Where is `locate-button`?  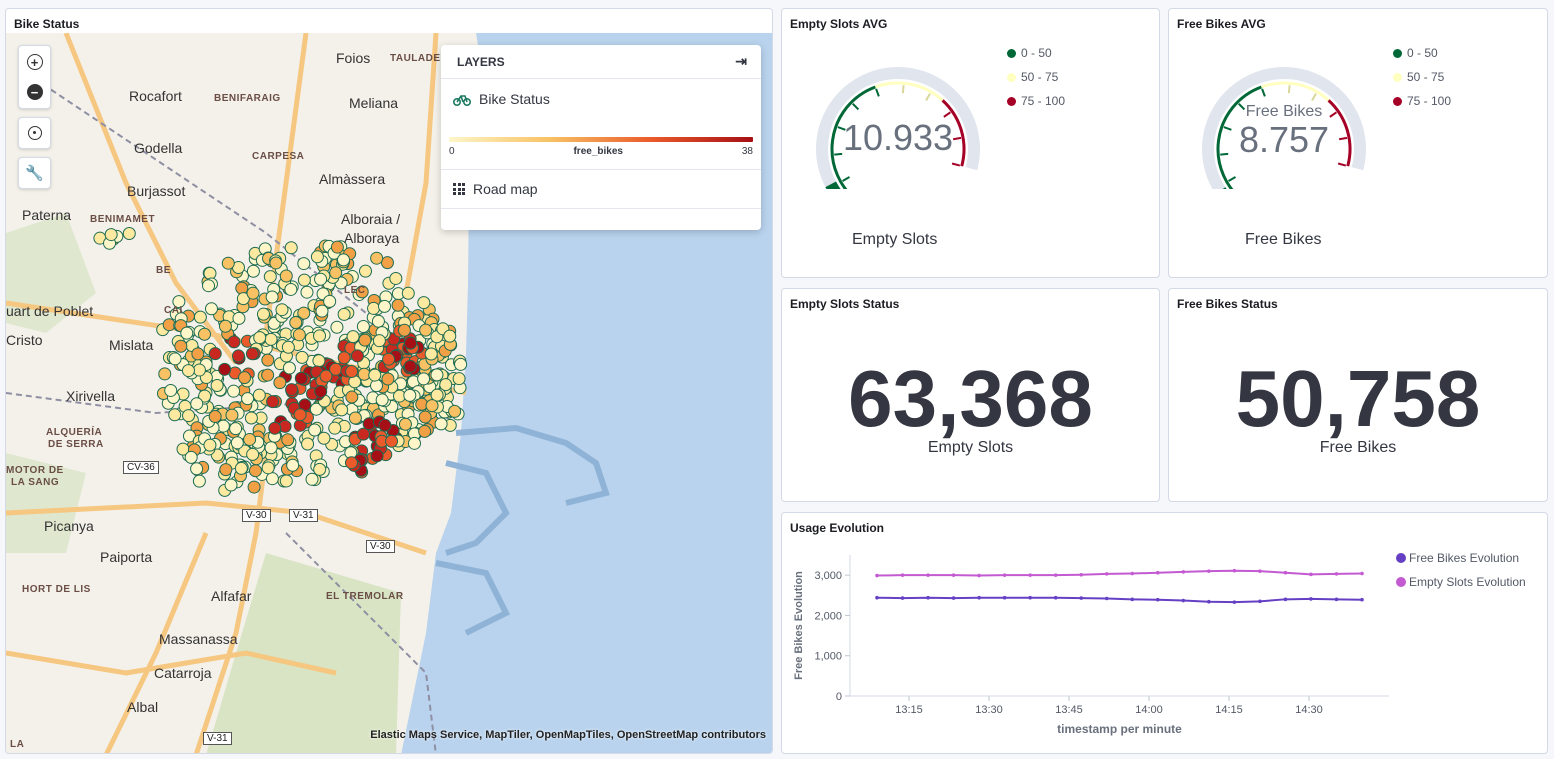 locate-button is located at coordinates (34, 133).